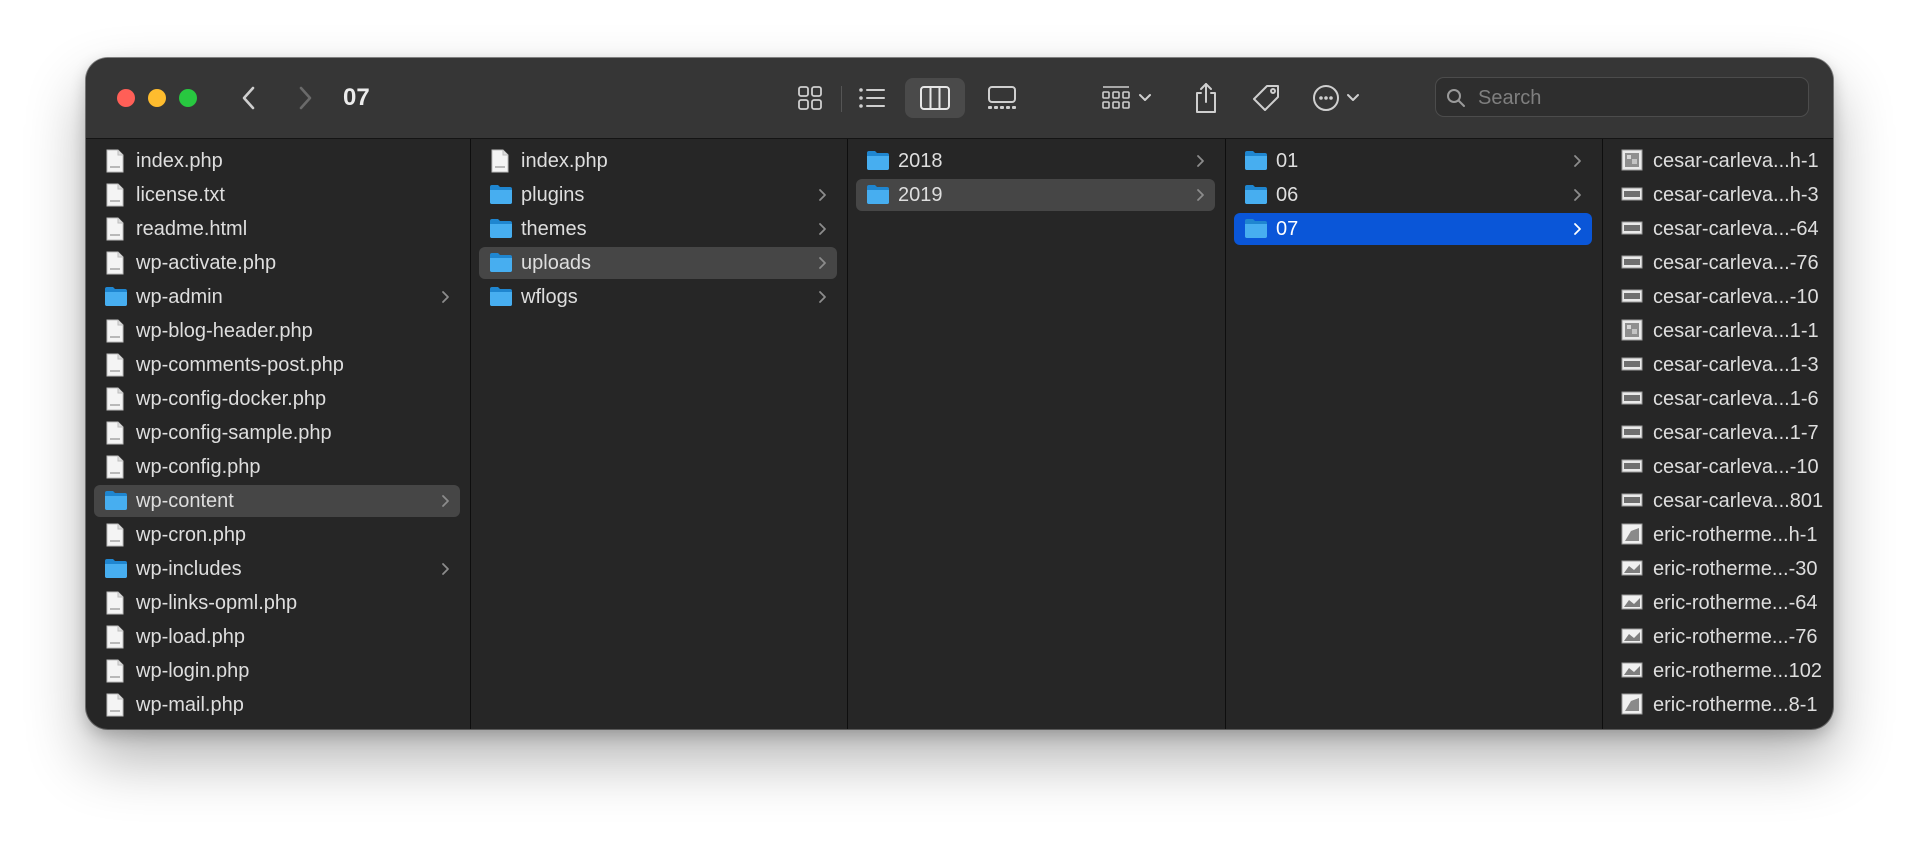  Describe the element at coordinates (1002, 98) in the screenshot. I see `gallery-view-button` at that location.